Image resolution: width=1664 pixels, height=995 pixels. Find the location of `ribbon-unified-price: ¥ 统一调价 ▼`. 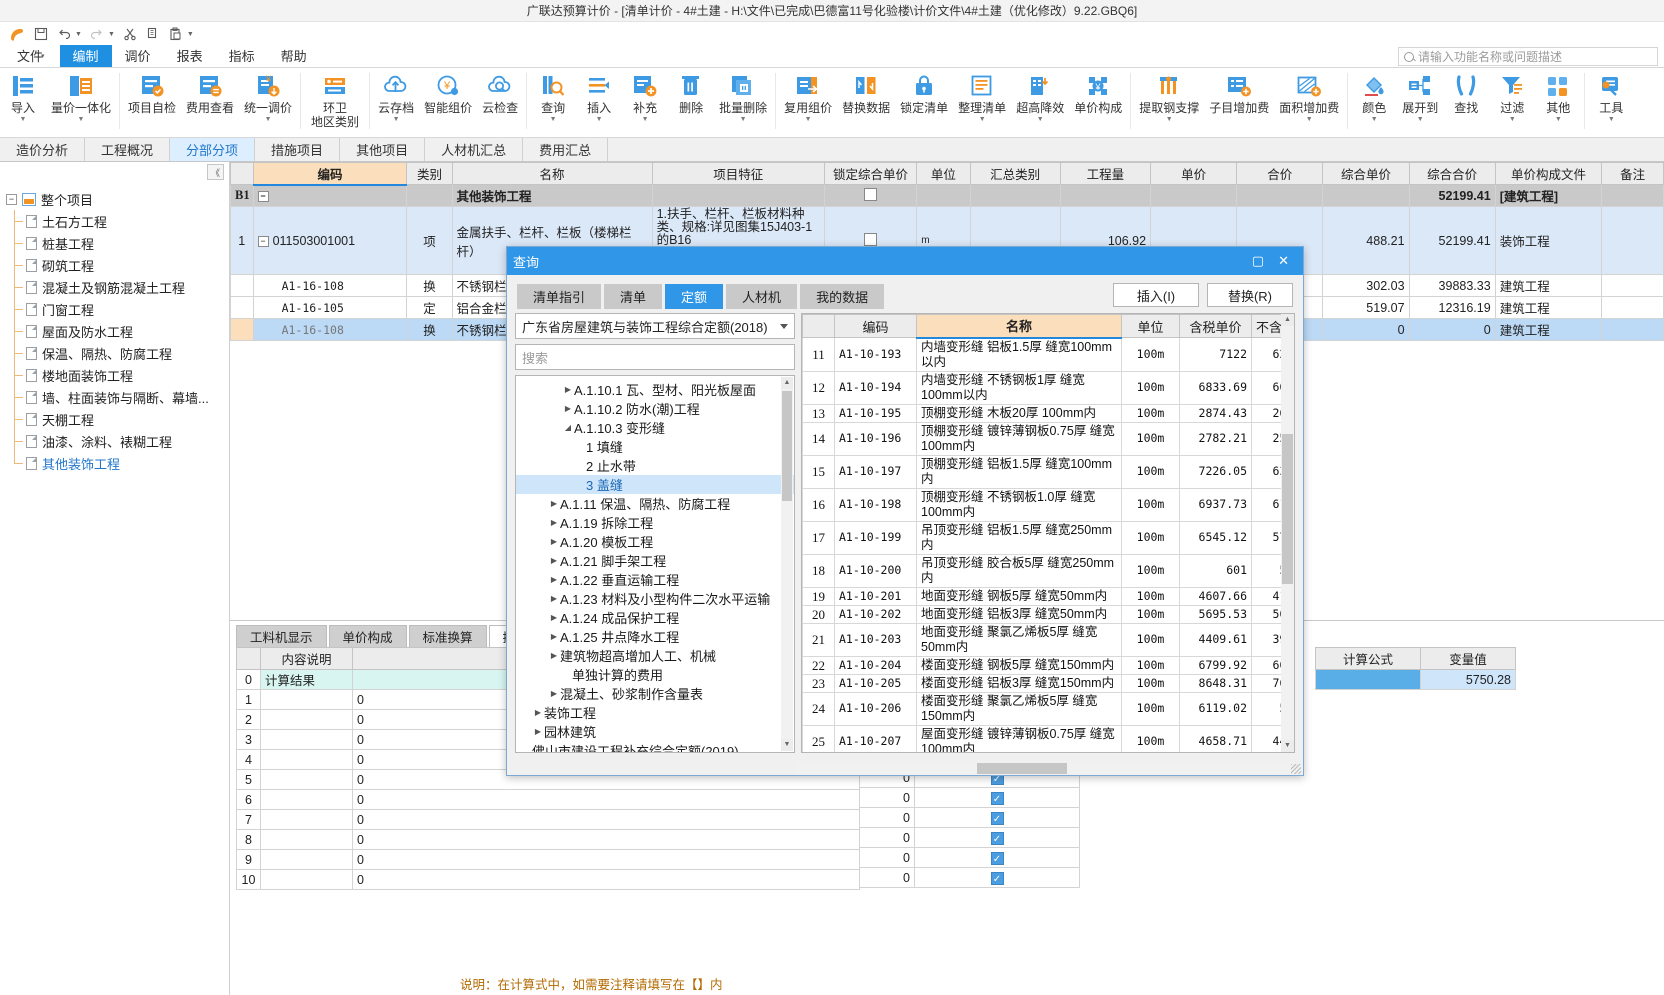

ribbon-unified-price: ¥ 统一调价 ▼ is located at coordinates (268, 104).